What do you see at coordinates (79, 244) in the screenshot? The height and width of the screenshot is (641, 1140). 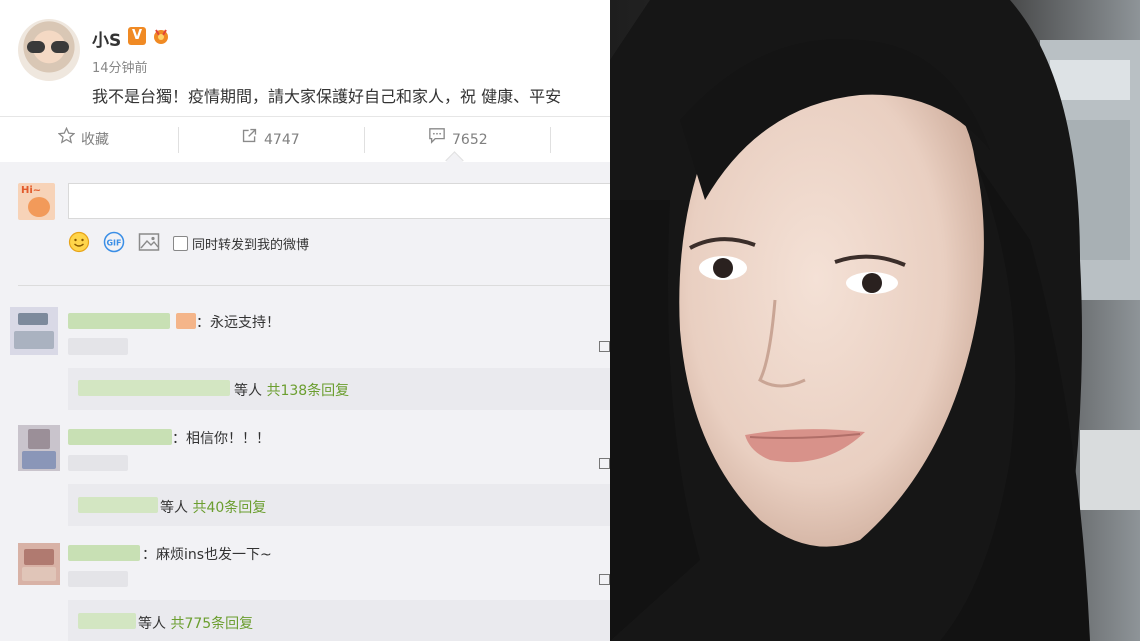 I see `smile-icon` at bounding box center [79, 244].